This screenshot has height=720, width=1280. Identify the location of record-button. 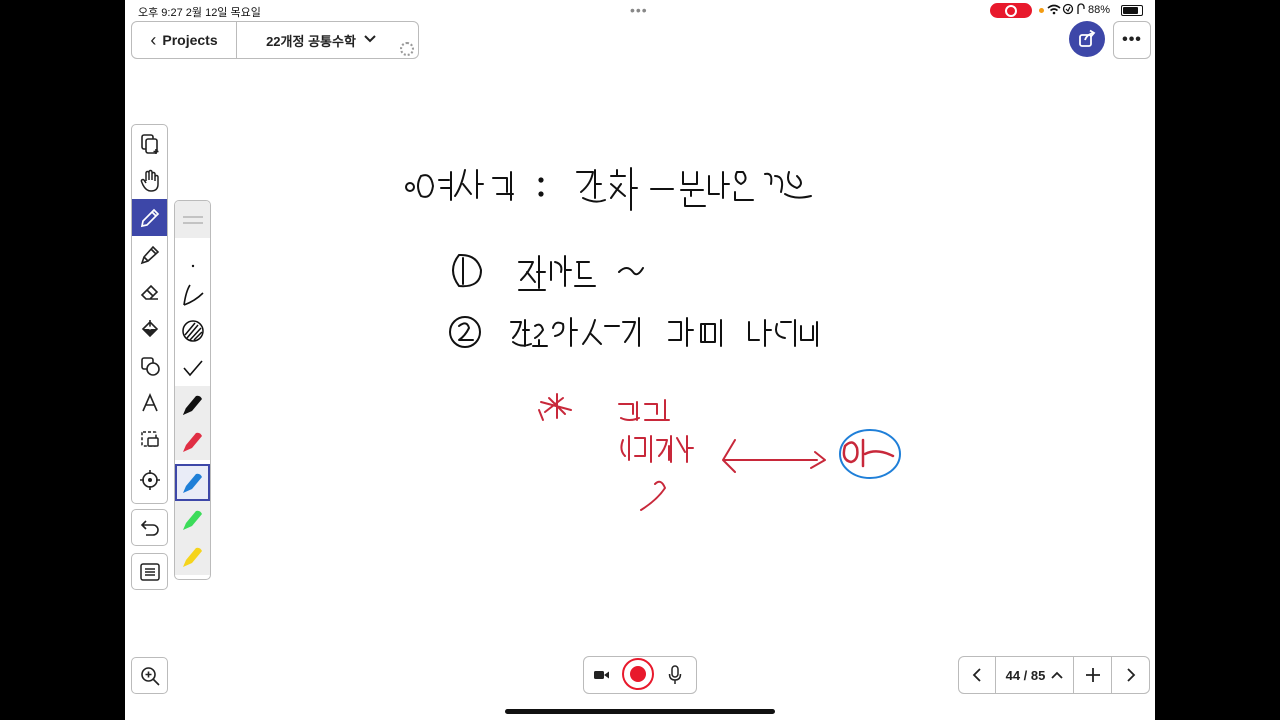
(638, 674).